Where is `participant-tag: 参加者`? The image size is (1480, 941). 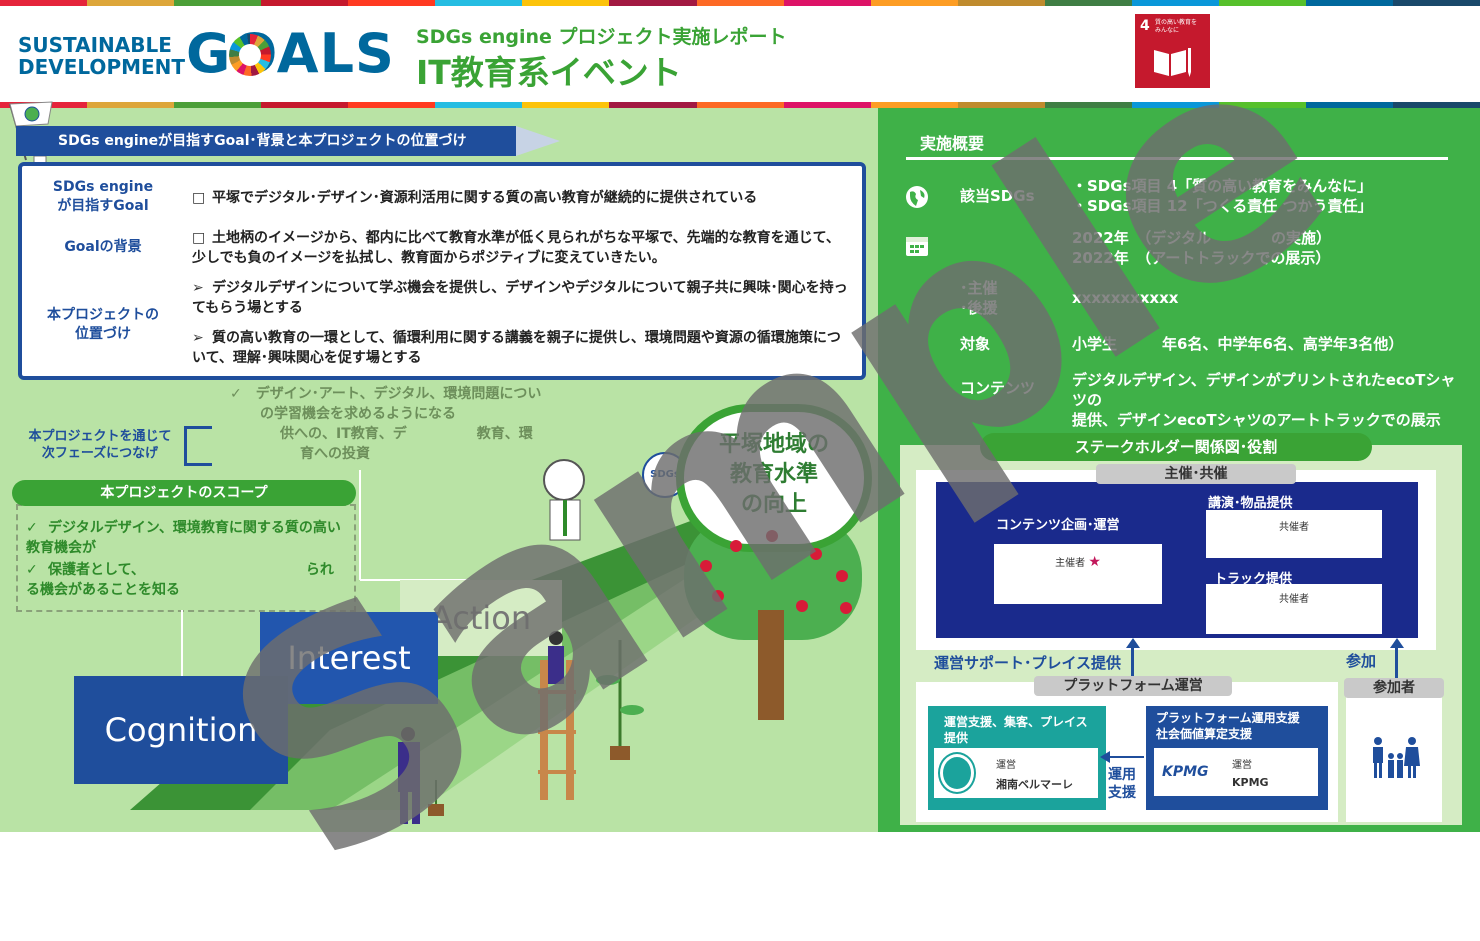
participant-tag: 参加者 is located at coordinates (1394, 688).